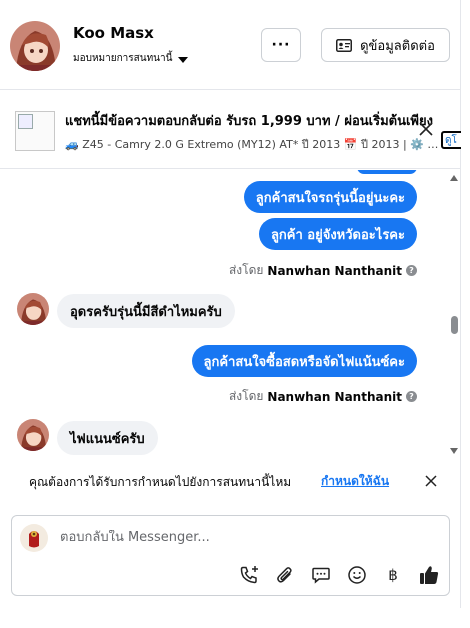  I want to click on gear-icon: ⚙️, so click(417, 144).